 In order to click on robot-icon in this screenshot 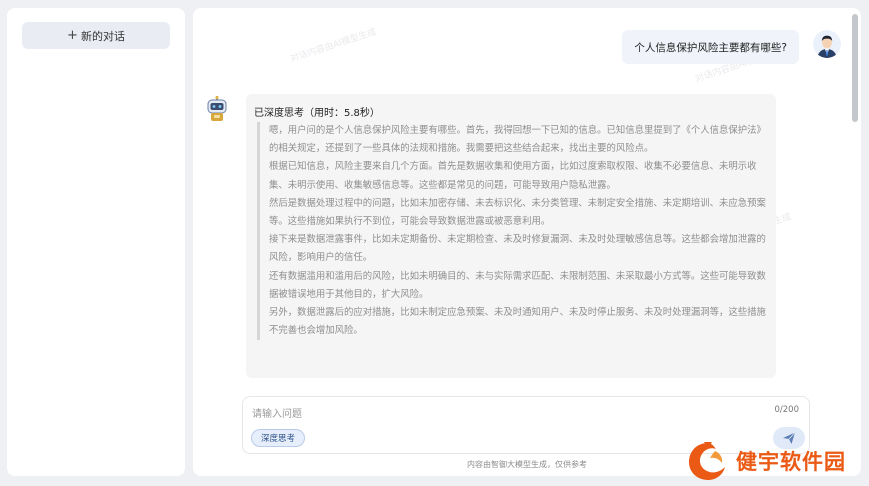, I will do `click(217, 108)`.